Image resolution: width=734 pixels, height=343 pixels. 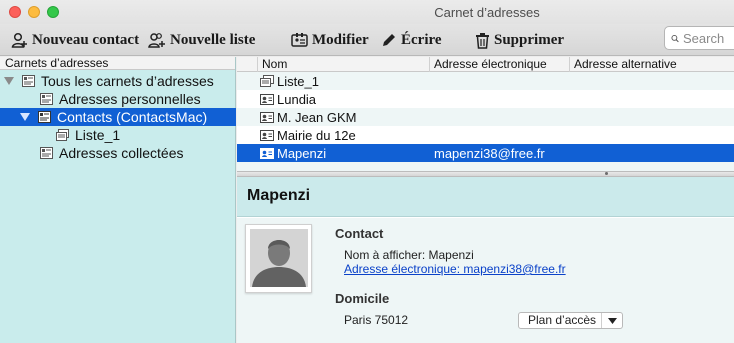 I want to click on splitter-grip, so click(x=606, y=173).